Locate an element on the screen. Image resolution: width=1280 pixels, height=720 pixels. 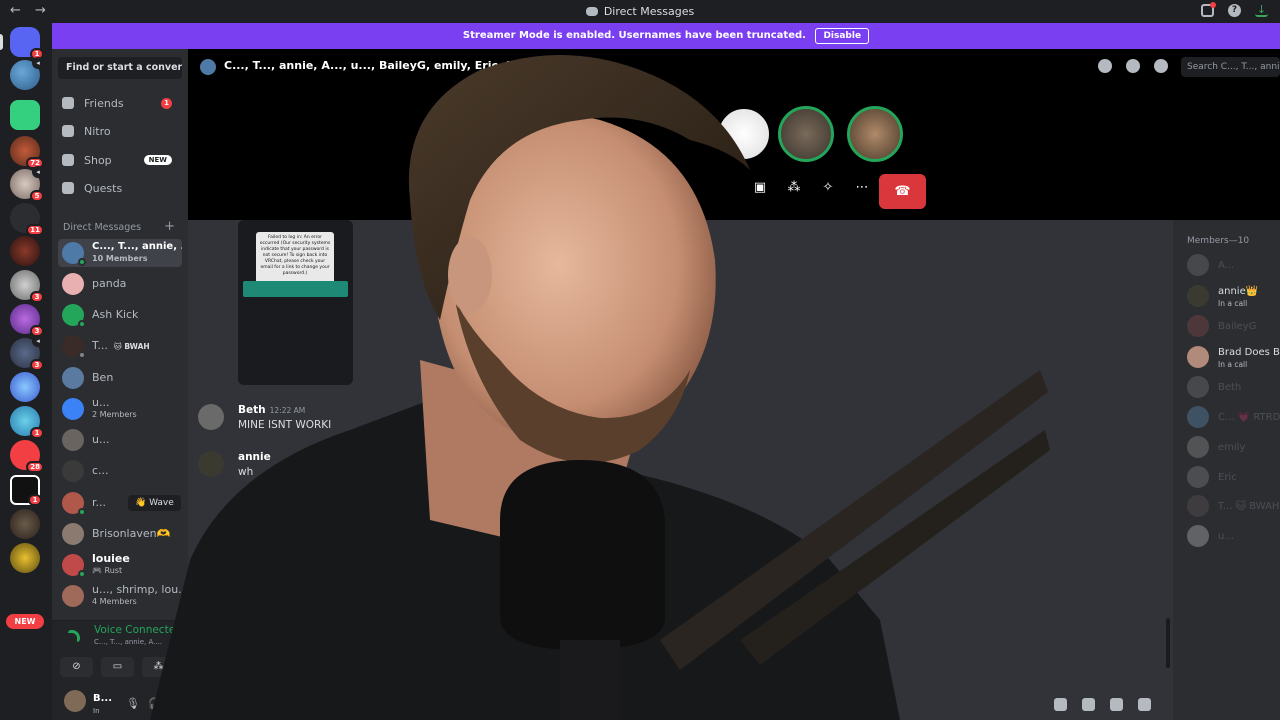
member-item: T... 🐱 BWAH is located at coordinates (1232, 506).